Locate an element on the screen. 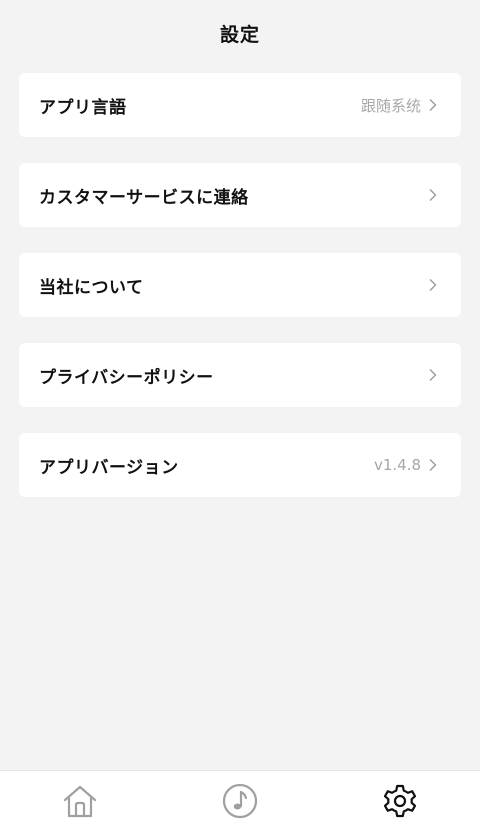 The height and width of the screenshot is (833, 480). page-title: 設定 is located at coordinates (239, 35).